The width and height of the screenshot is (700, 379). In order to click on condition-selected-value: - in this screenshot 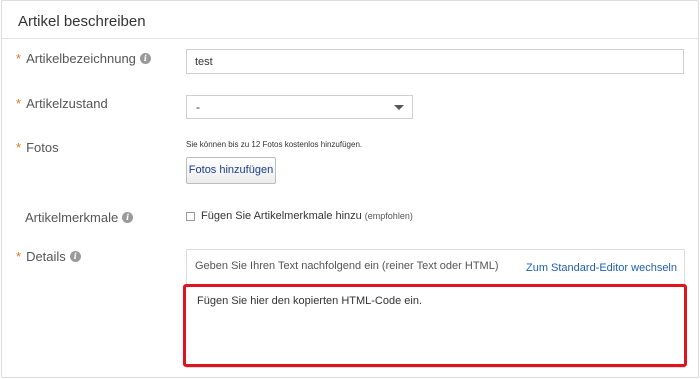, I will do `click(198, 107)`.